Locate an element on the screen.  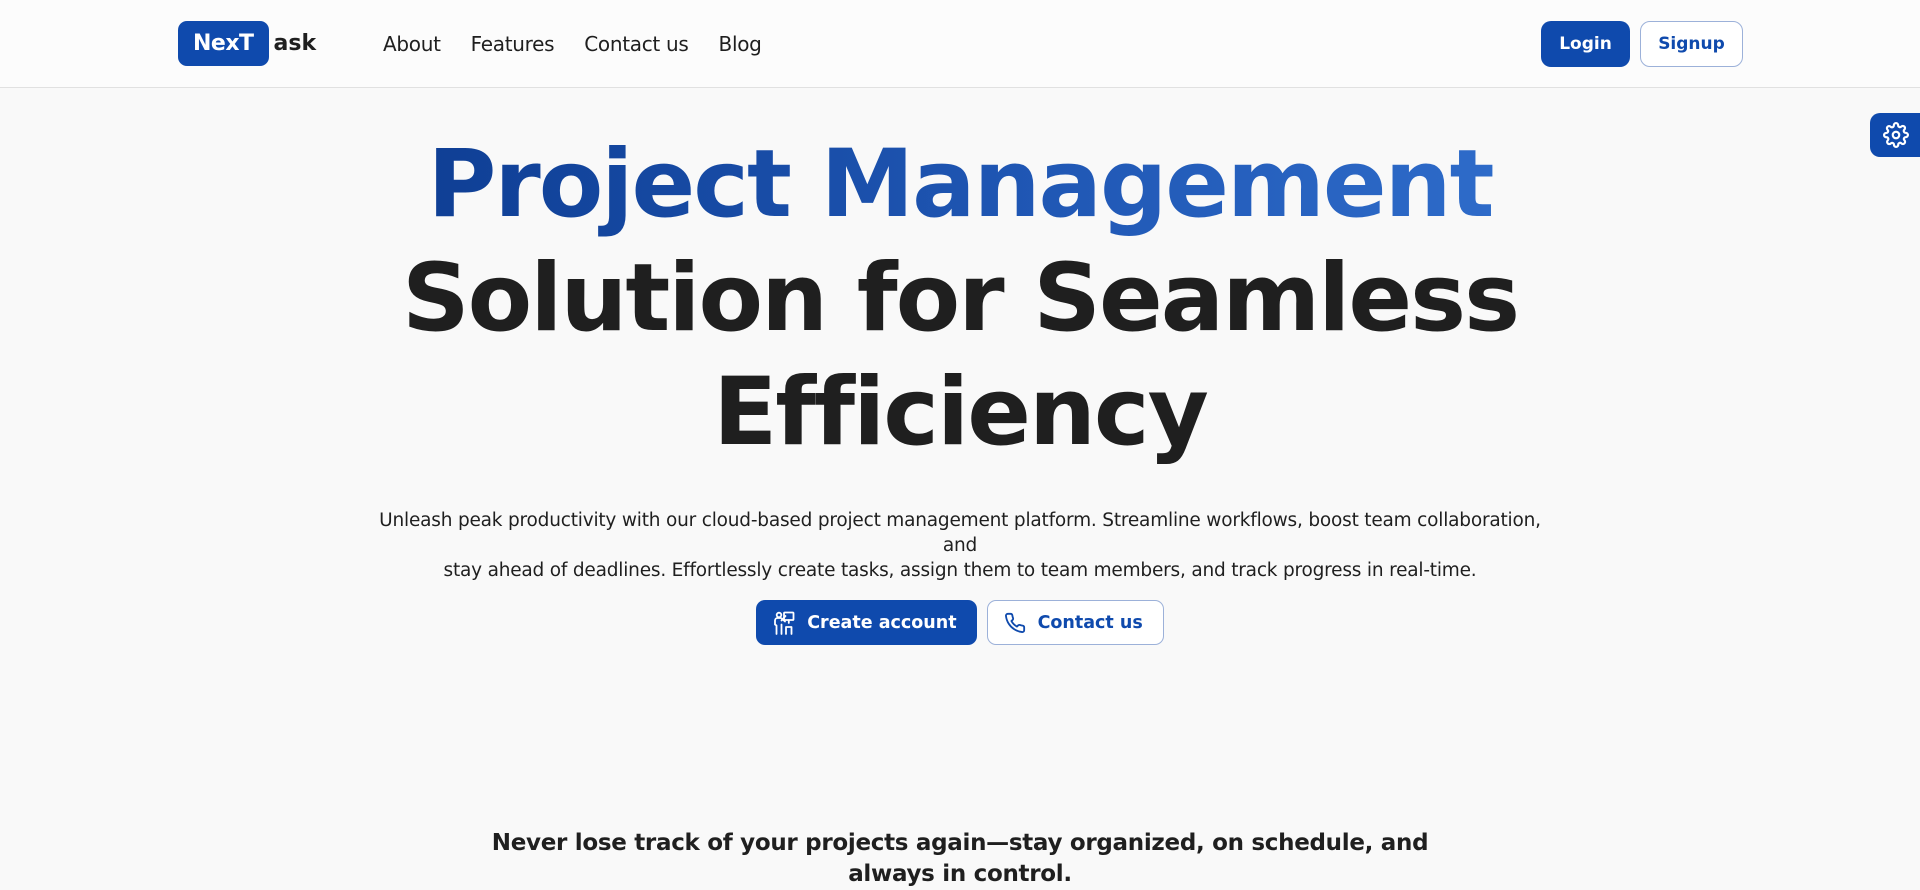
presenter-icon is located at coordinates (784, 623).